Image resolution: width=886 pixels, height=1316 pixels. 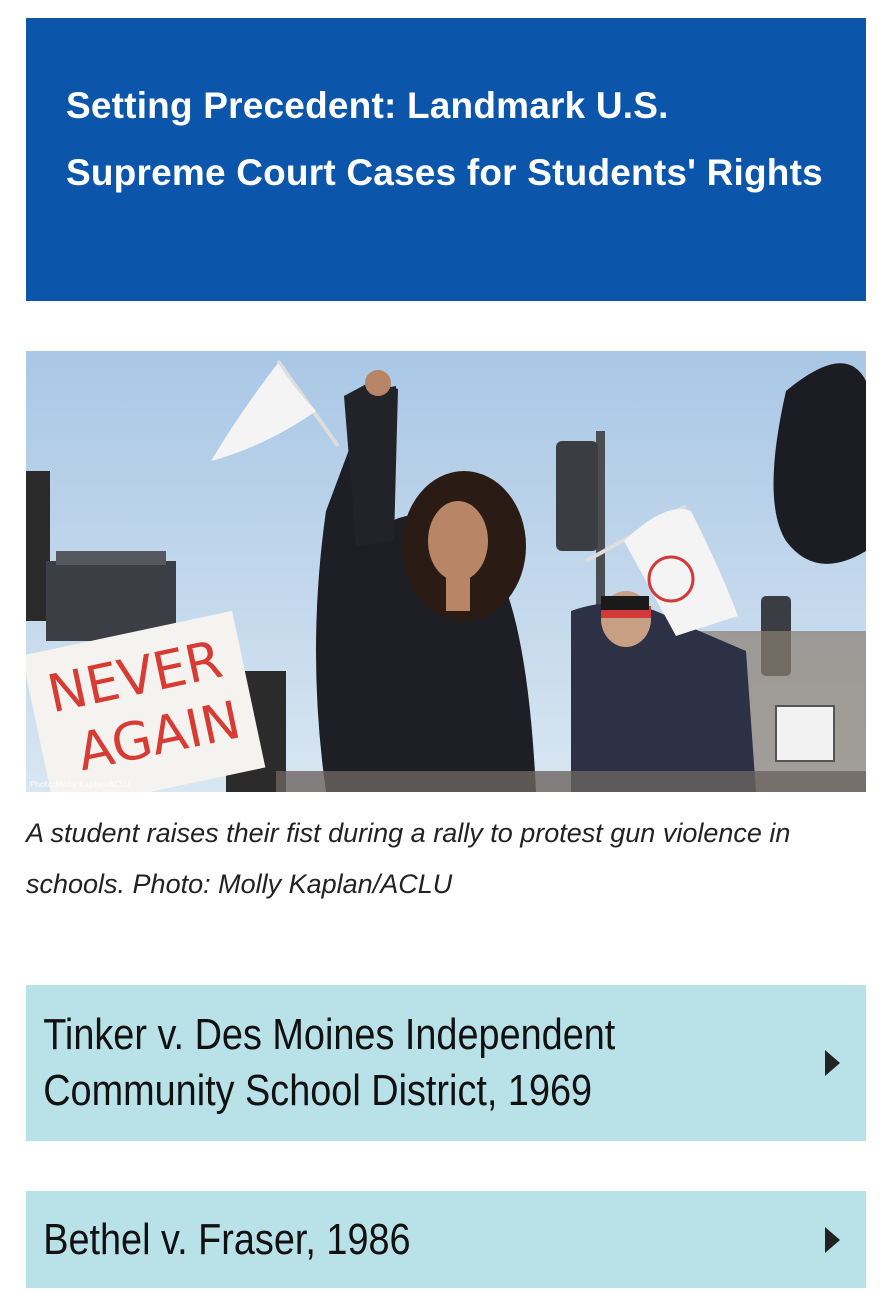 What do you see at coordinates (80, 784) in the screenshot?
I see `photo-credit: Photo:Molly Kaplan/ACLU` at bounding box center [80, 784].